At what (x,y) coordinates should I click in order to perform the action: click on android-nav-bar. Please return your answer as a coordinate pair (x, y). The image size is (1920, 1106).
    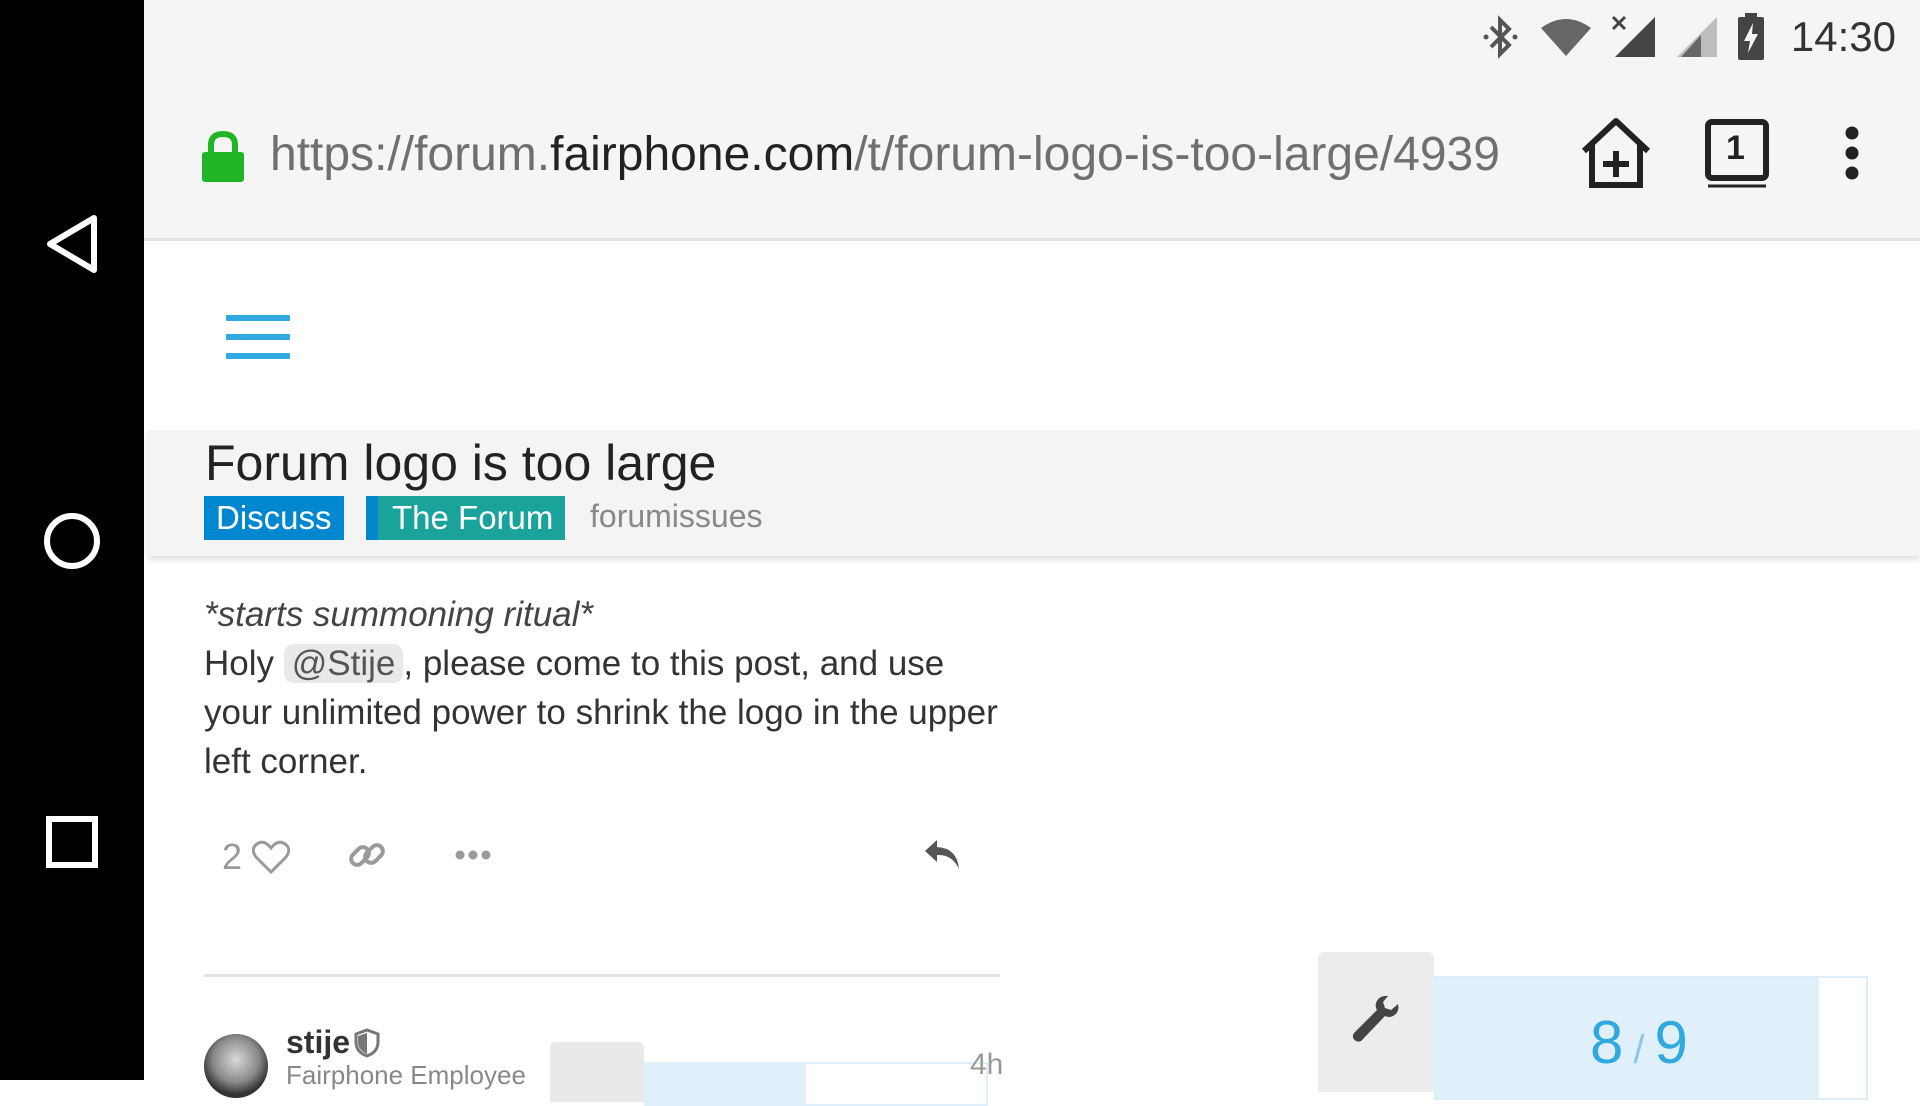
    Looking at the image, I should click on (72, 540).